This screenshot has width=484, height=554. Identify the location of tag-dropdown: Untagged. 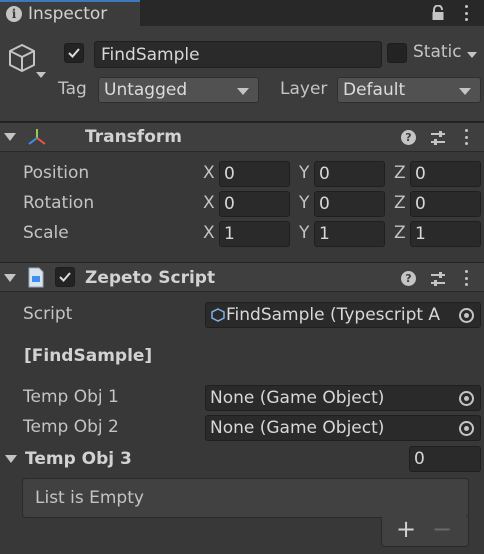
(178, 90).